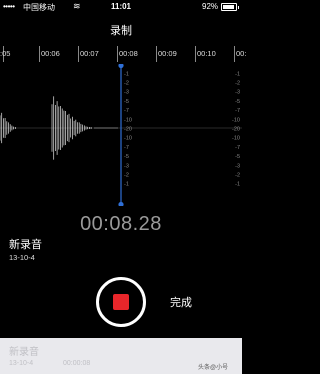 The height and width of the screenshot is (374, 320). Describe the element at coordinates (128, 53) in the screenshot. I see `timeline-tick-label: 00:08` at that location.